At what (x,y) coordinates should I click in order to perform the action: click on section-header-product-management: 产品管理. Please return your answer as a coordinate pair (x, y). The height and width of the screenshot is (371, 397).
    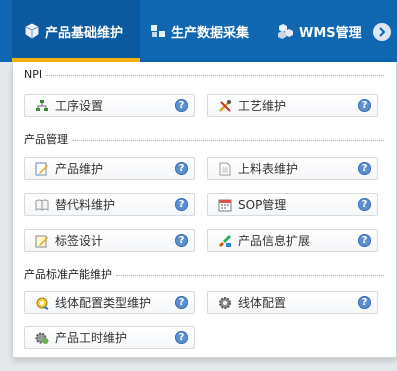
    Looking at the image, I should click on (204, 139).